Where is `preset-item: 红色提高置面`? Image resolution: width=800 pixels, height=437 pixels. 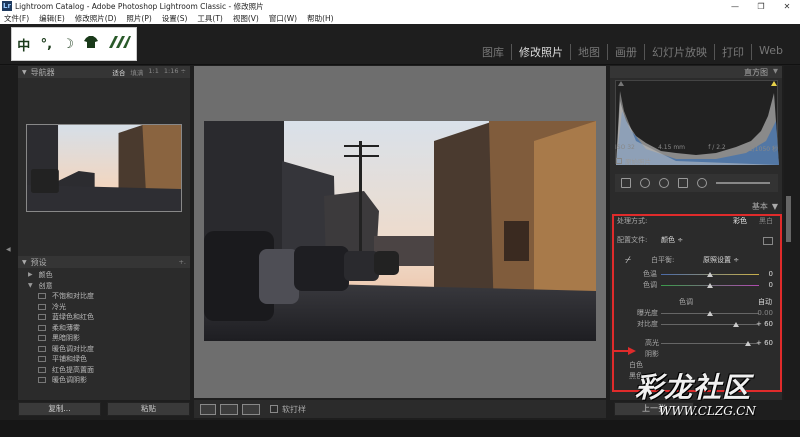 preset-item: 红色提高置面 is located at coordinates (109, 370).